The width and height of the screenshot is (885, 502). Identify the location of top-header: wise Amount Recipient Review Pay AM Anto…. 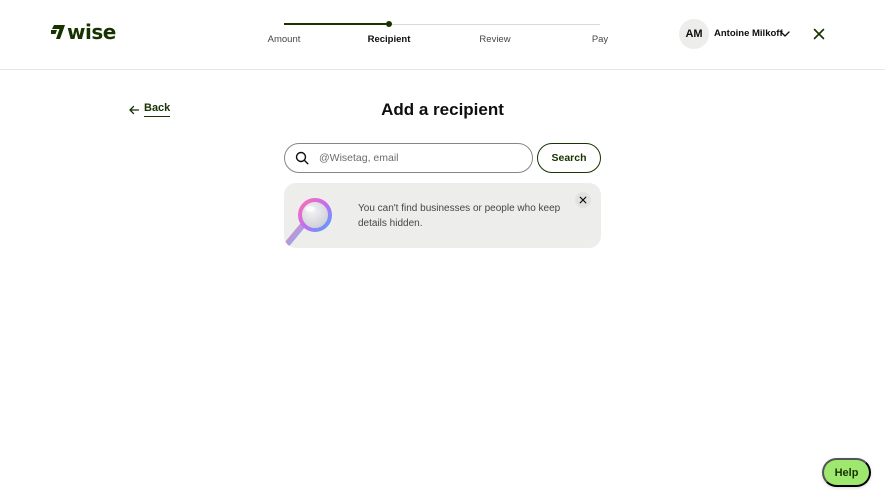
(442, 35).